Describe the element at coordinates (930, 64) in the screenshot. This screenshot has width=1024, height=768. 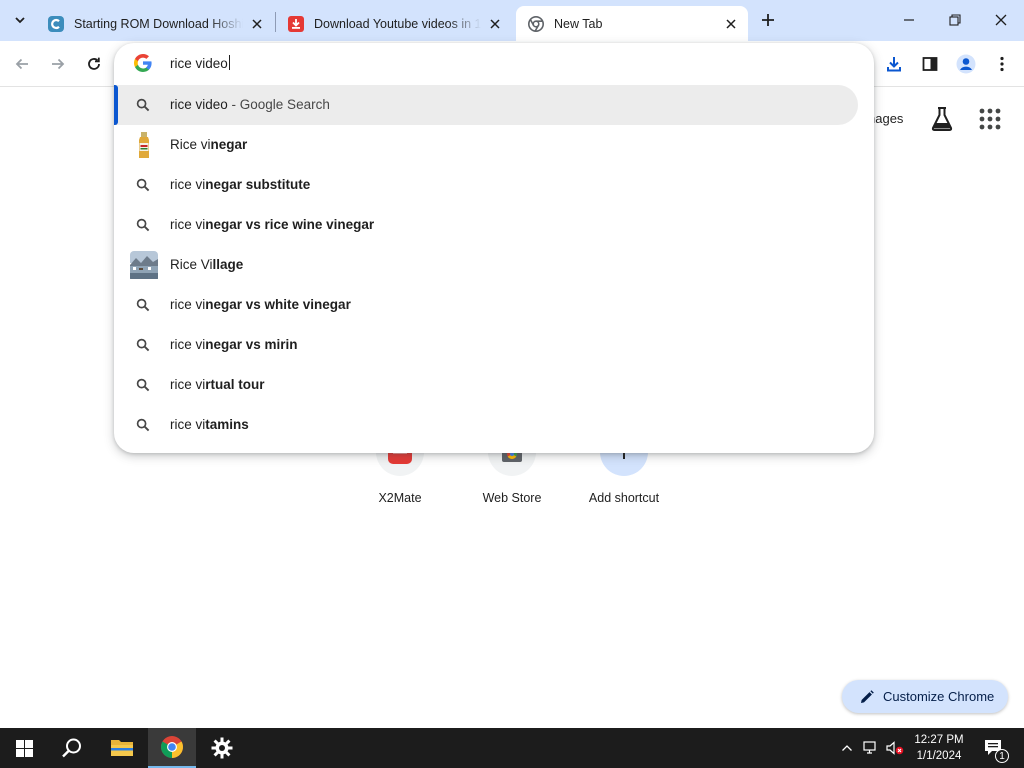
I see `side-panel-button` at that location.